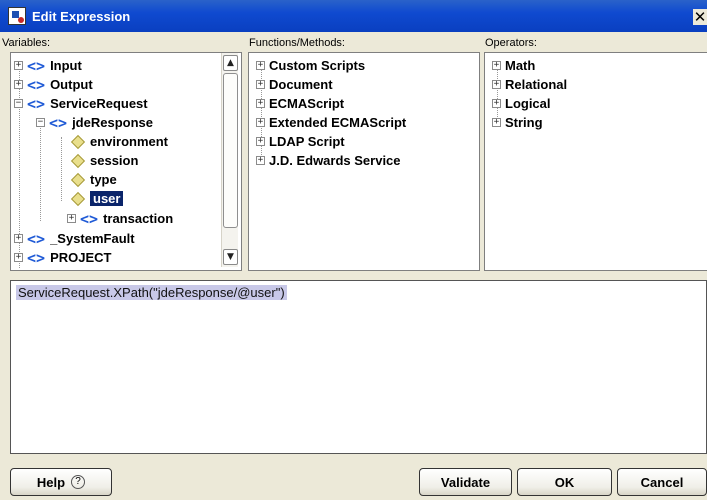 The height and width of the screenshot is (500, 707). I want to click on help-button: Help ?, so click(61, 482).